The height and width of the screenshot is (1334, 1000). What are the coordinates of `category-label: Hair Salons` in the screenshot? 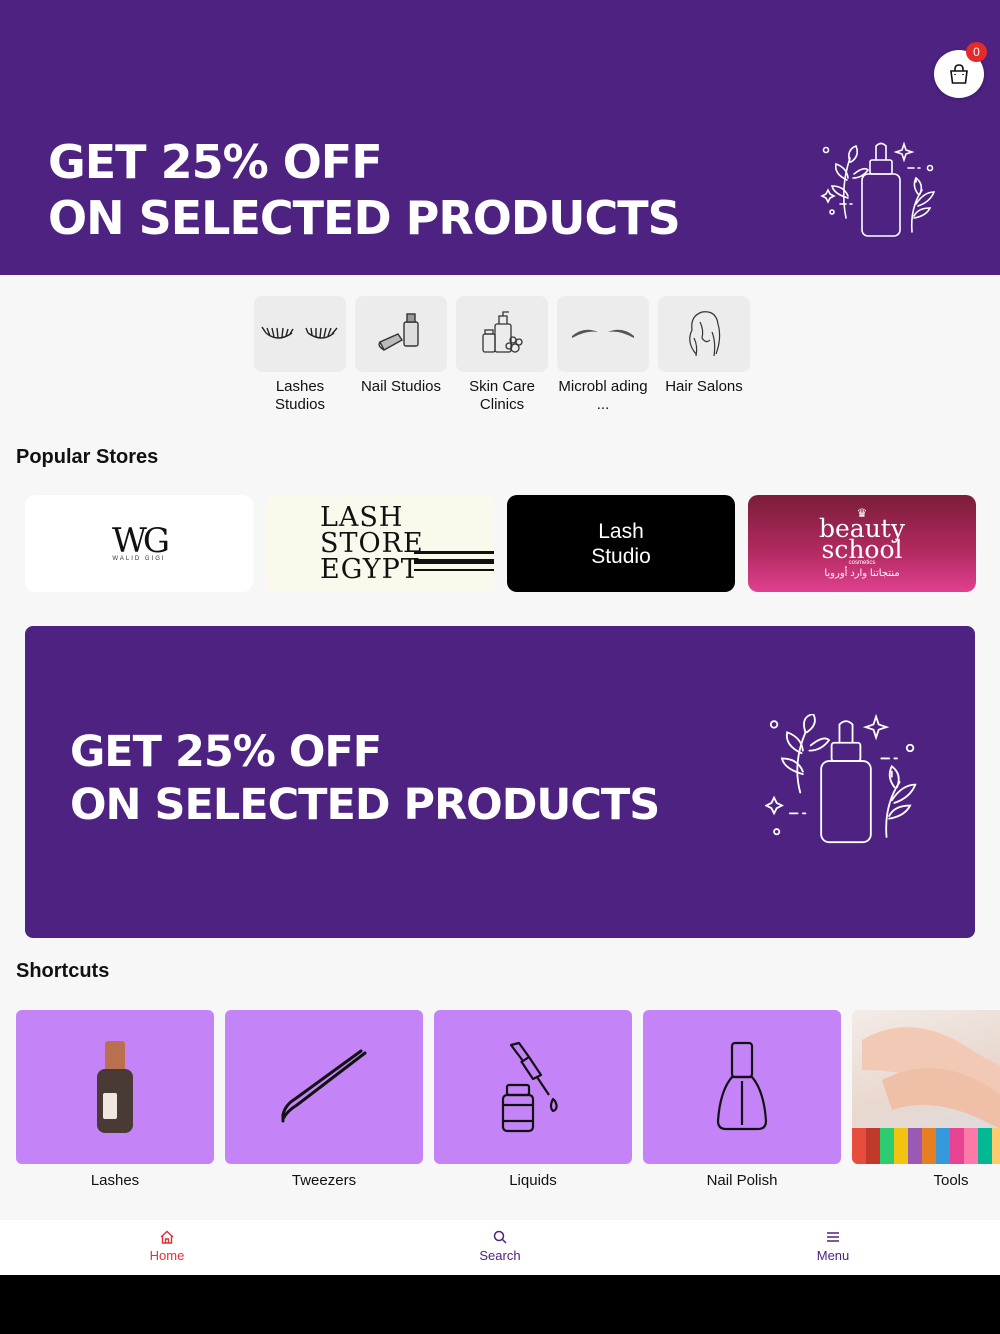 It's located at (704, 386).